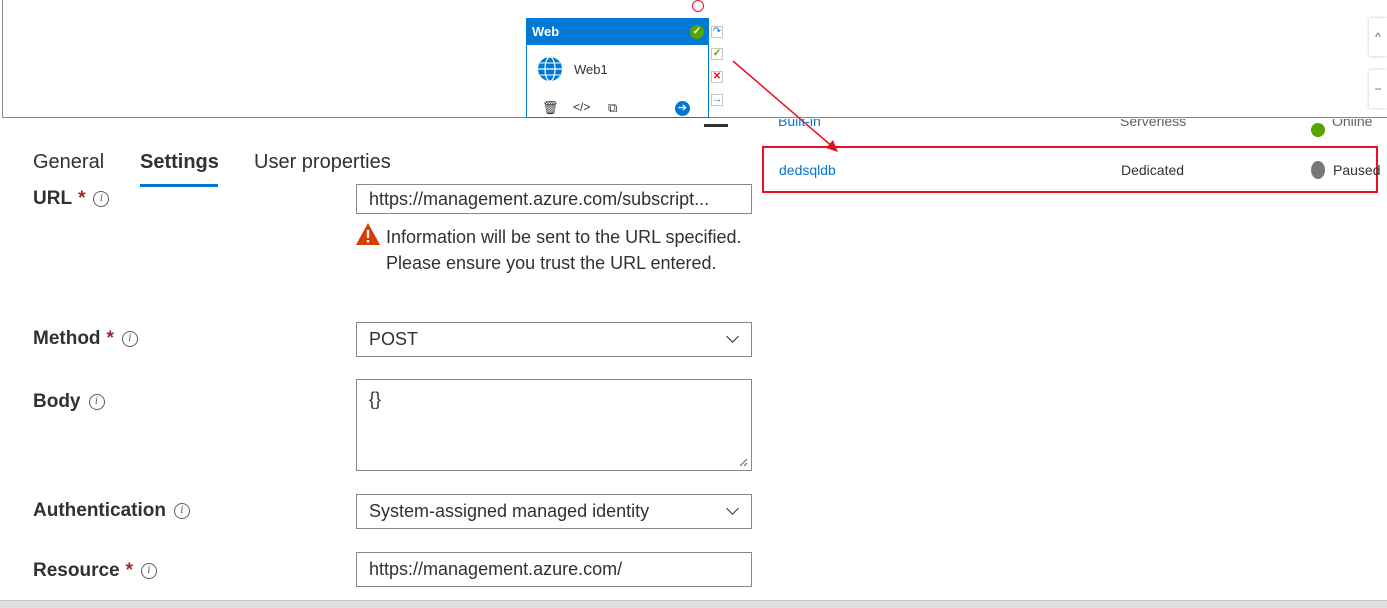 This screenshot has height=608, width=1387. What do you see at coordinates (717, 77) in the screenshot?
I see `failure-path-icon: ✕` at bounding box center [717, 77].